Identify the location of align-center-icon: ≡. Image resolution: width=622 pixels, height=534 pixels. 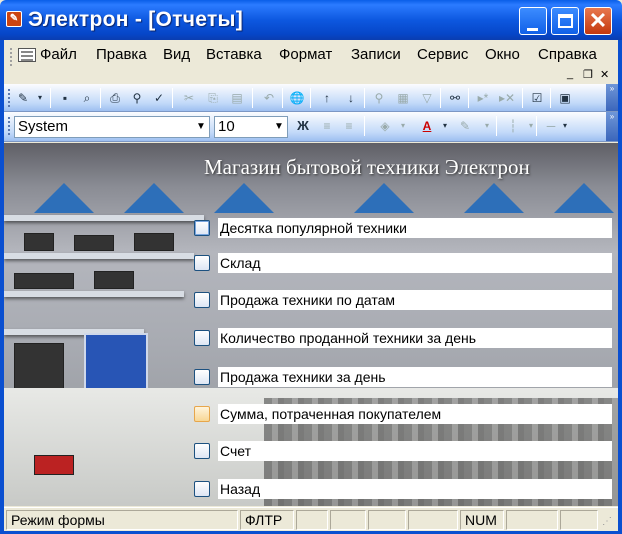
(327, 126).